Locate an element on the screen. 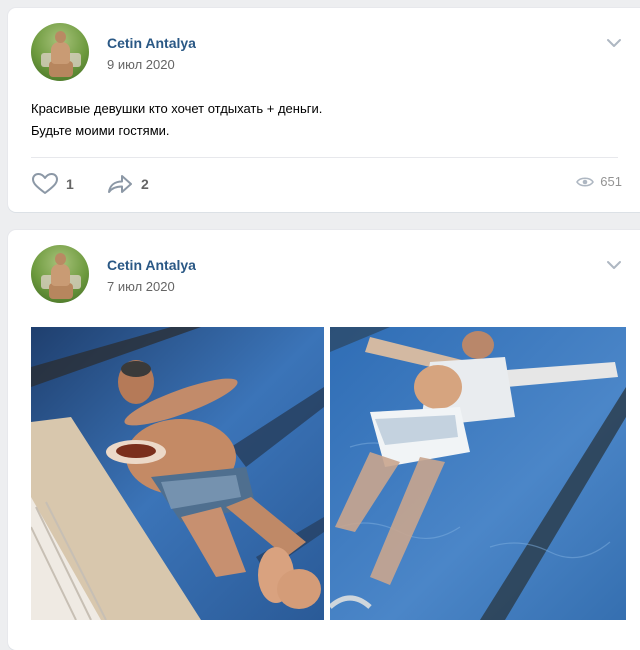 The image size is (640, 650). like-count: 1 is located at coordinates (70, 184).